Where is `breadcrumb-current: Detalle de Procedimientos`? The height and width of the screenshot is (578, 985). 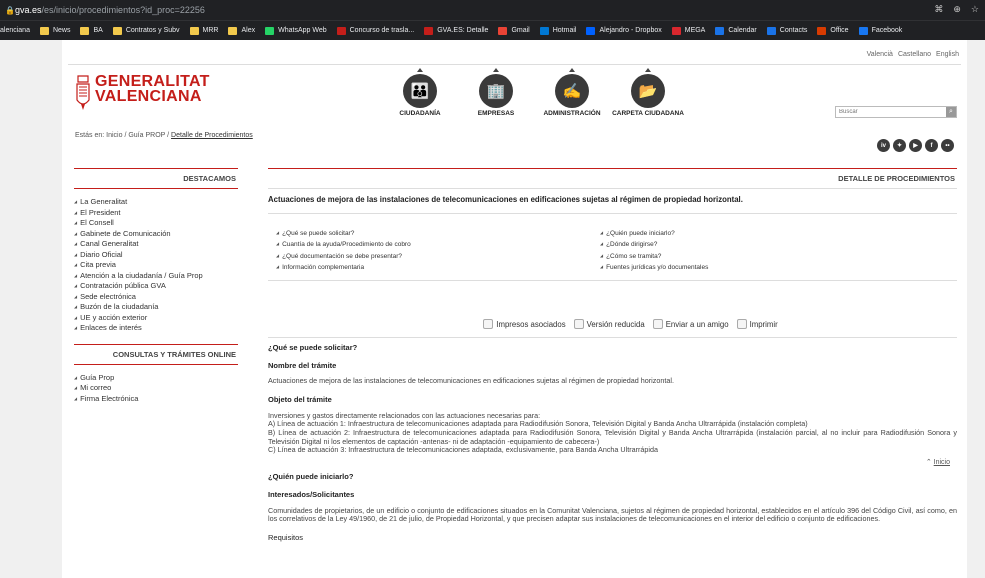 breadcrumb-current: Detalle de Procedimientos is located at coordinates (212, 135).